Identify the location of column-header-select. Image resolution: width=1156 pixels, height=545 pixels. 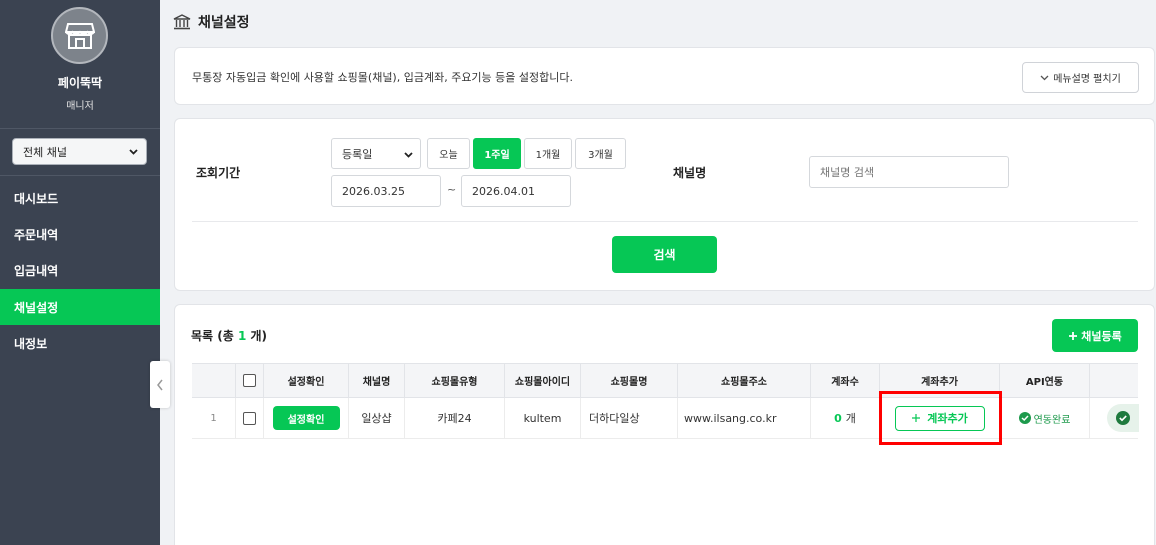
(250, 380).